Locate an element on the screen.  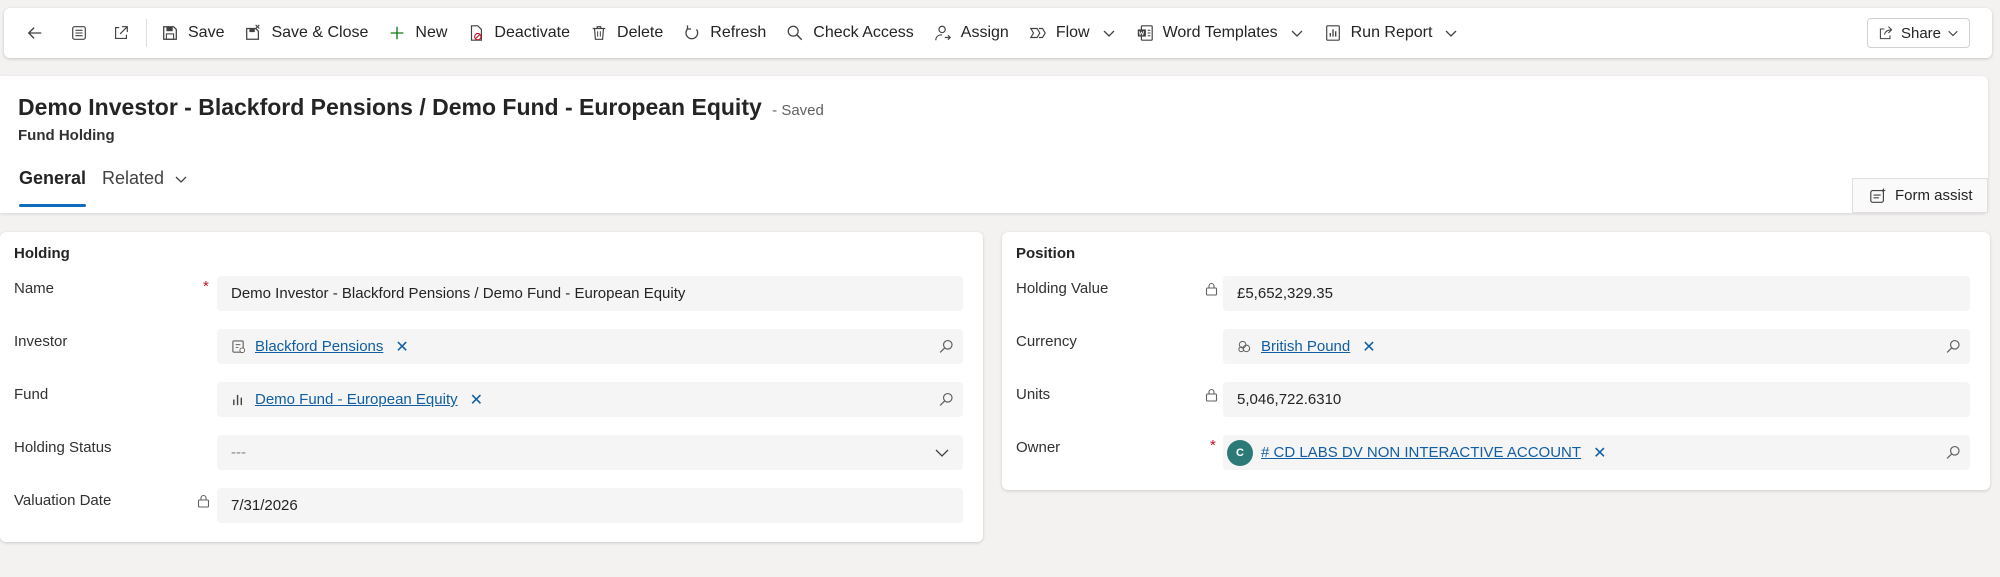
valuation-date-field: 7/31/2026 is located at coordinates (590, 505).